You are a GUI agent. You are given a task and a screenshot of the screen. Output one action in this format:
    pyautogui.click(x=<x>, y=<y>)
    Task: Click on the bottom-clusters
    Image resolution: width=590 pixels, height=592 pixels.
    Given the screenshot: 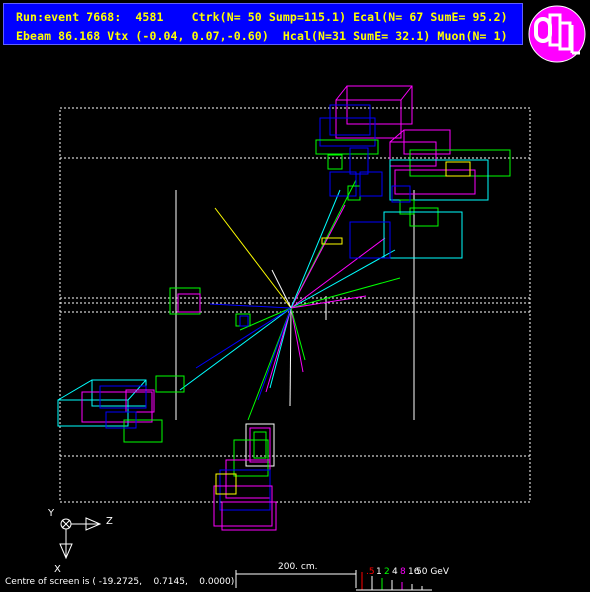 What is the action you would take?
    pyautogui.click(x=245, y=477)
    